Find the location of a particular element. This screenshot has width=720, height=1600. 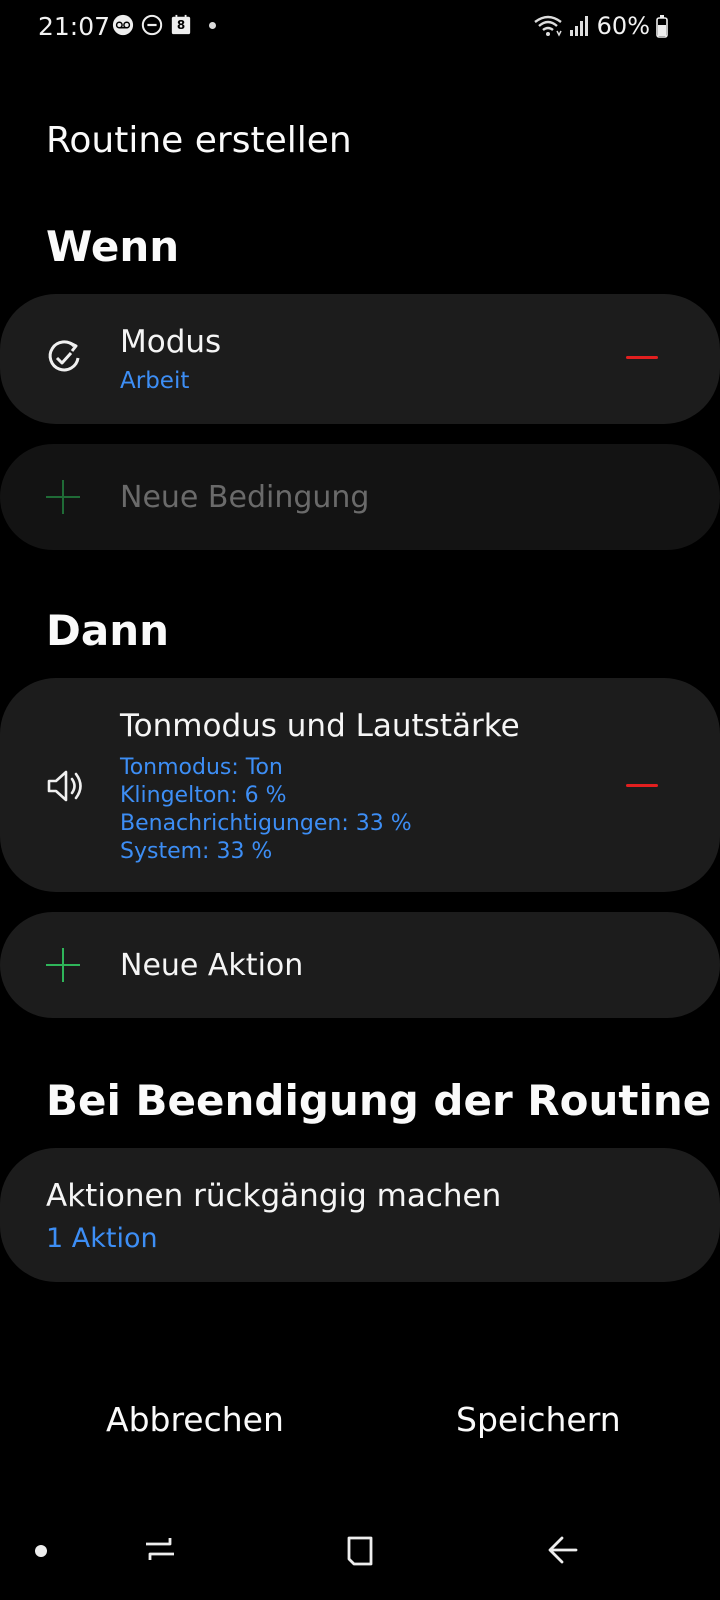

status-bar: 21:07 8 60% is located at coordinates (360, 27).